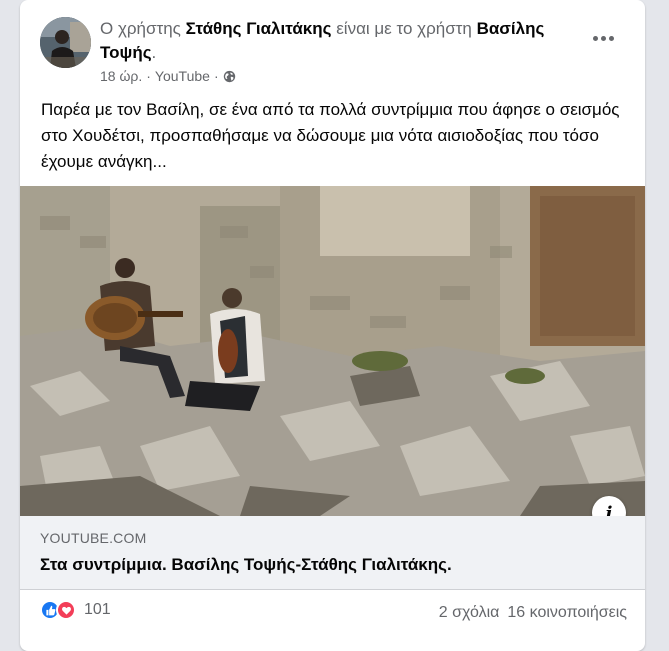  Describe the element at coordinates (182, 76) in the screenshot. I see `post-source: YouTube` at that location.